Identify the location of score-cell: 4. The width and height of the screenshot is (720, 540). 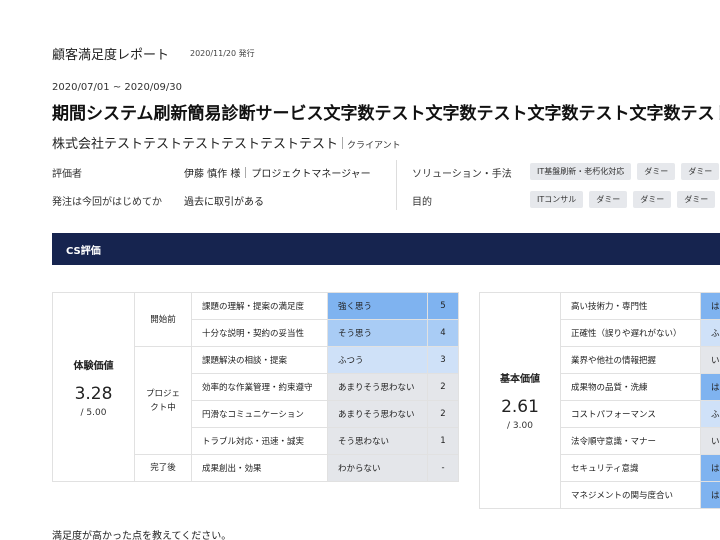
(443, 333).